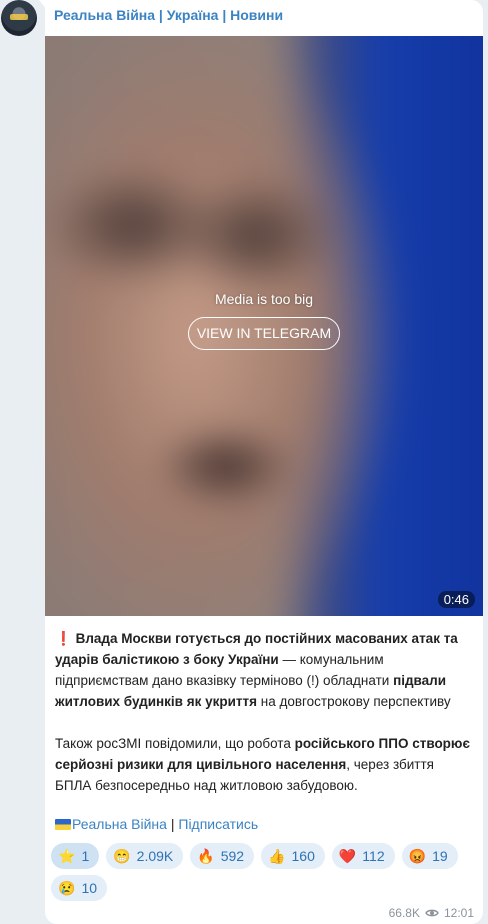 This screenshot has height=924, width=488. What do you see at coordinates (264, 299) in the screenshot?
I see `media-too-big-notice: Media is too big` at bounding box center [264, 299].